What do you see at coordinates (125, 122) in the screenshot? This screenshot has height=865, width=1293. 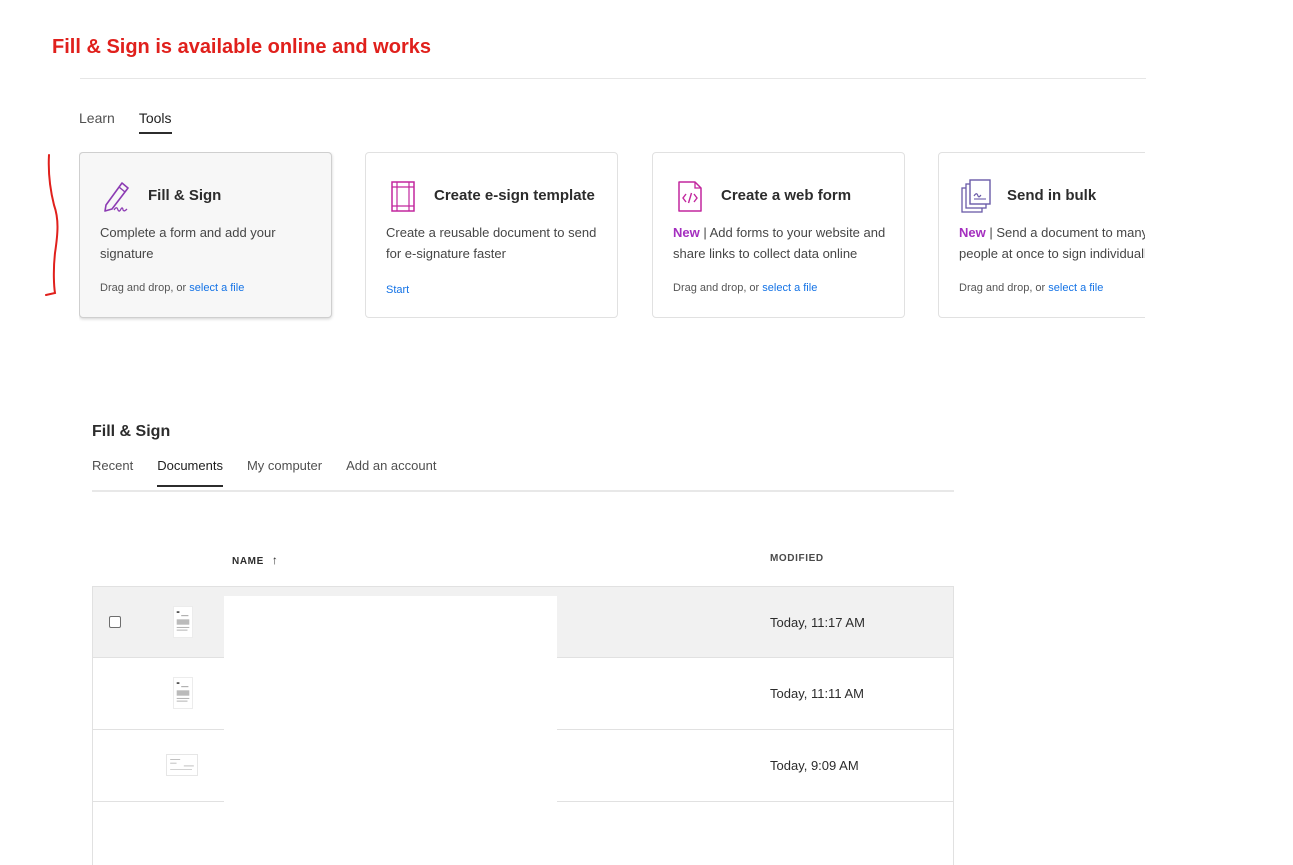 I see `tools-tabs: Learn Tools` at bounding box center [125, 122].